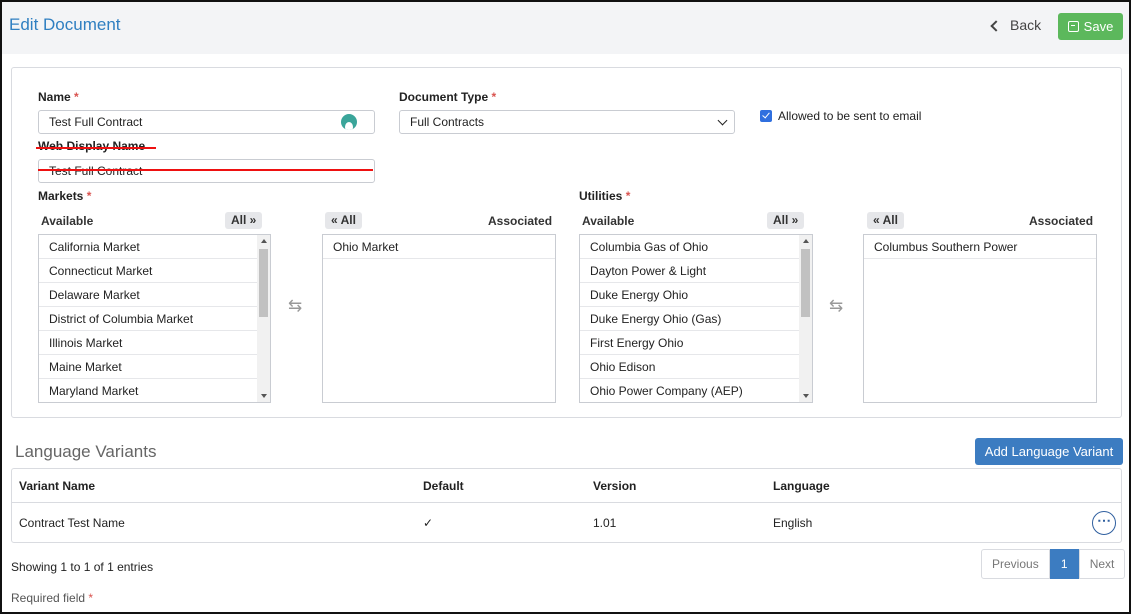  I want to click on markets-associated-header: Associated, so click(520, 221).